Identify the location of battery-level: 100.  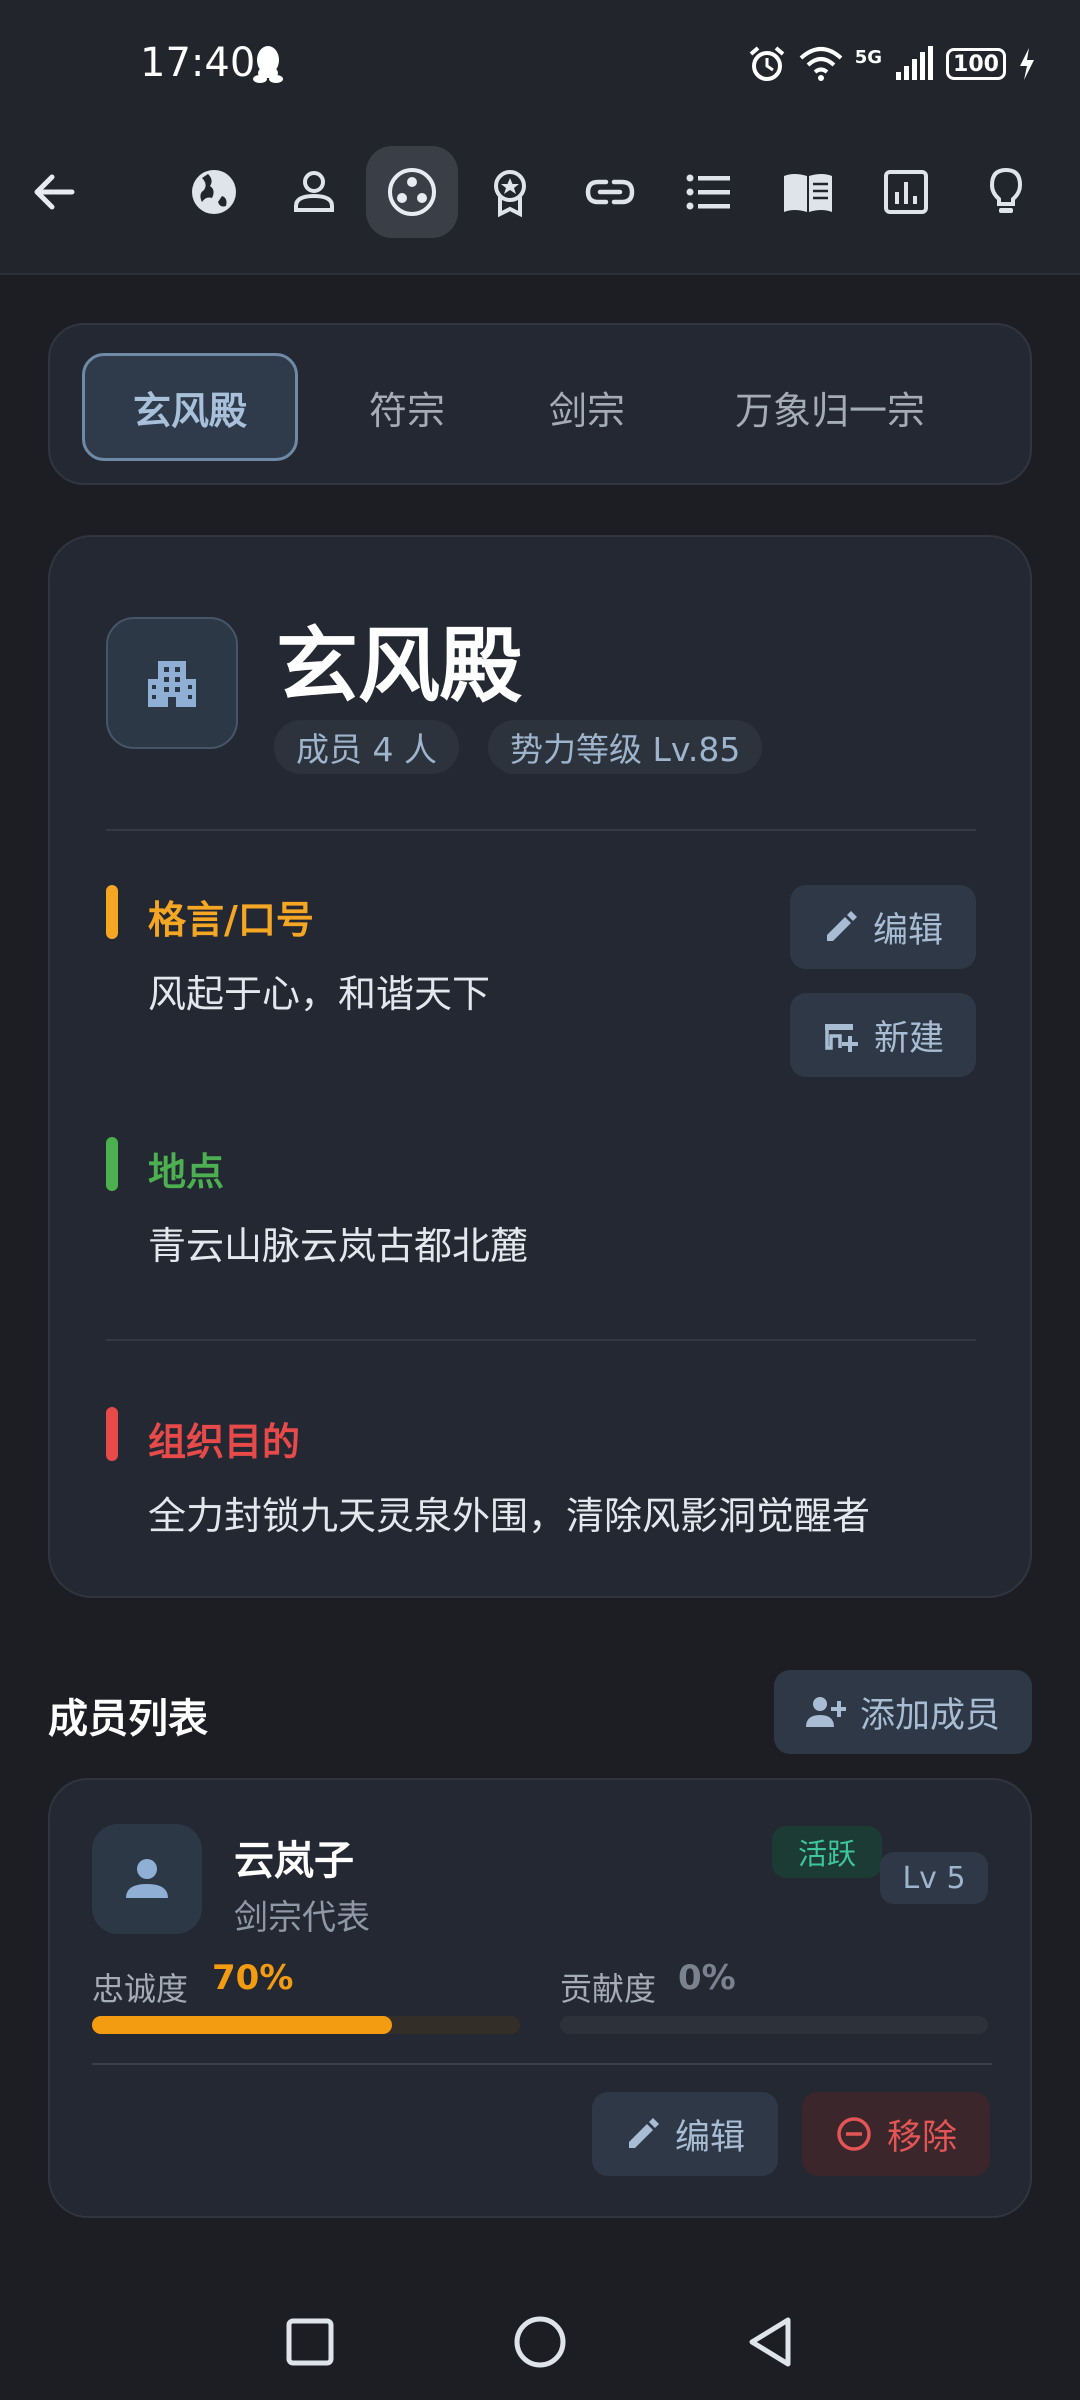
(976, 64).